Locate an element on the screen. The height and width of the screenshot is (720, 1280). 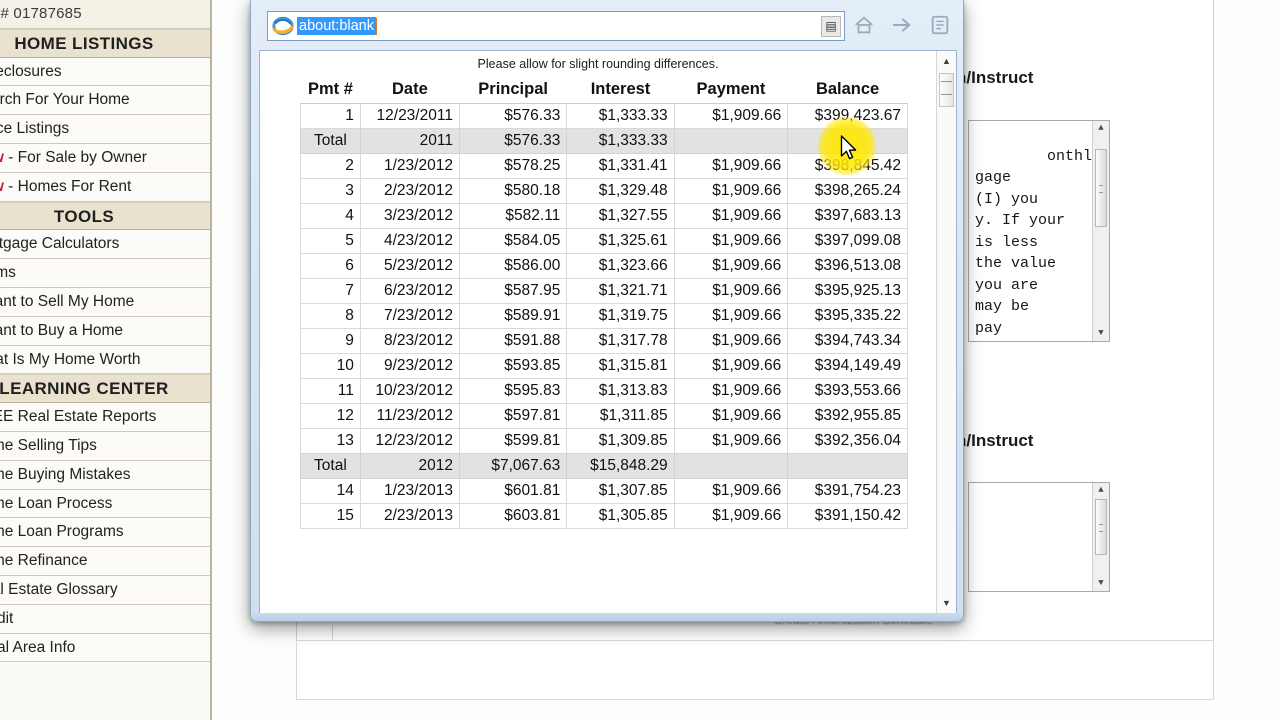
explain-scrollbar-2: ▲ ▼ is located at coordinates (1100, 537).